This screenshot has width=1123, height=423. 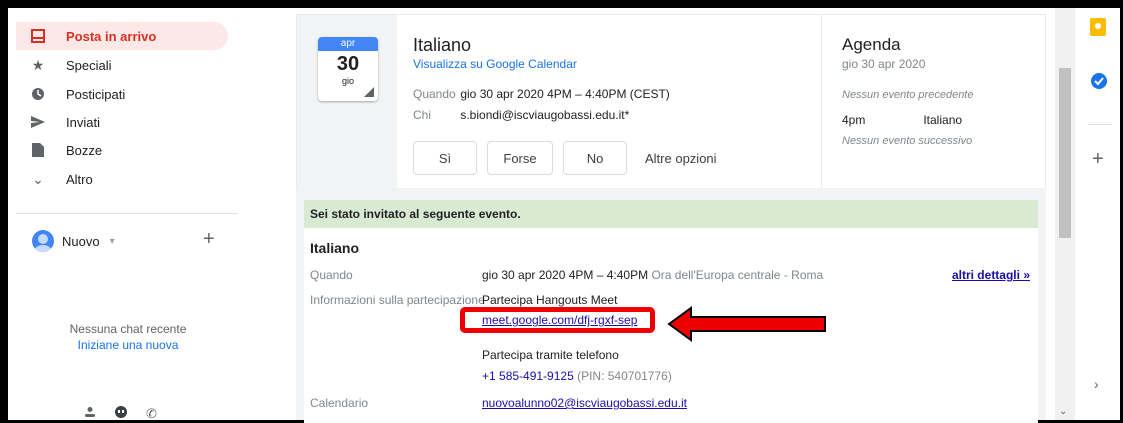 I want to click on calendar-email-link: nuovoalunno02@iscviaugobassi.edu.it, so click(x=584, y=403).